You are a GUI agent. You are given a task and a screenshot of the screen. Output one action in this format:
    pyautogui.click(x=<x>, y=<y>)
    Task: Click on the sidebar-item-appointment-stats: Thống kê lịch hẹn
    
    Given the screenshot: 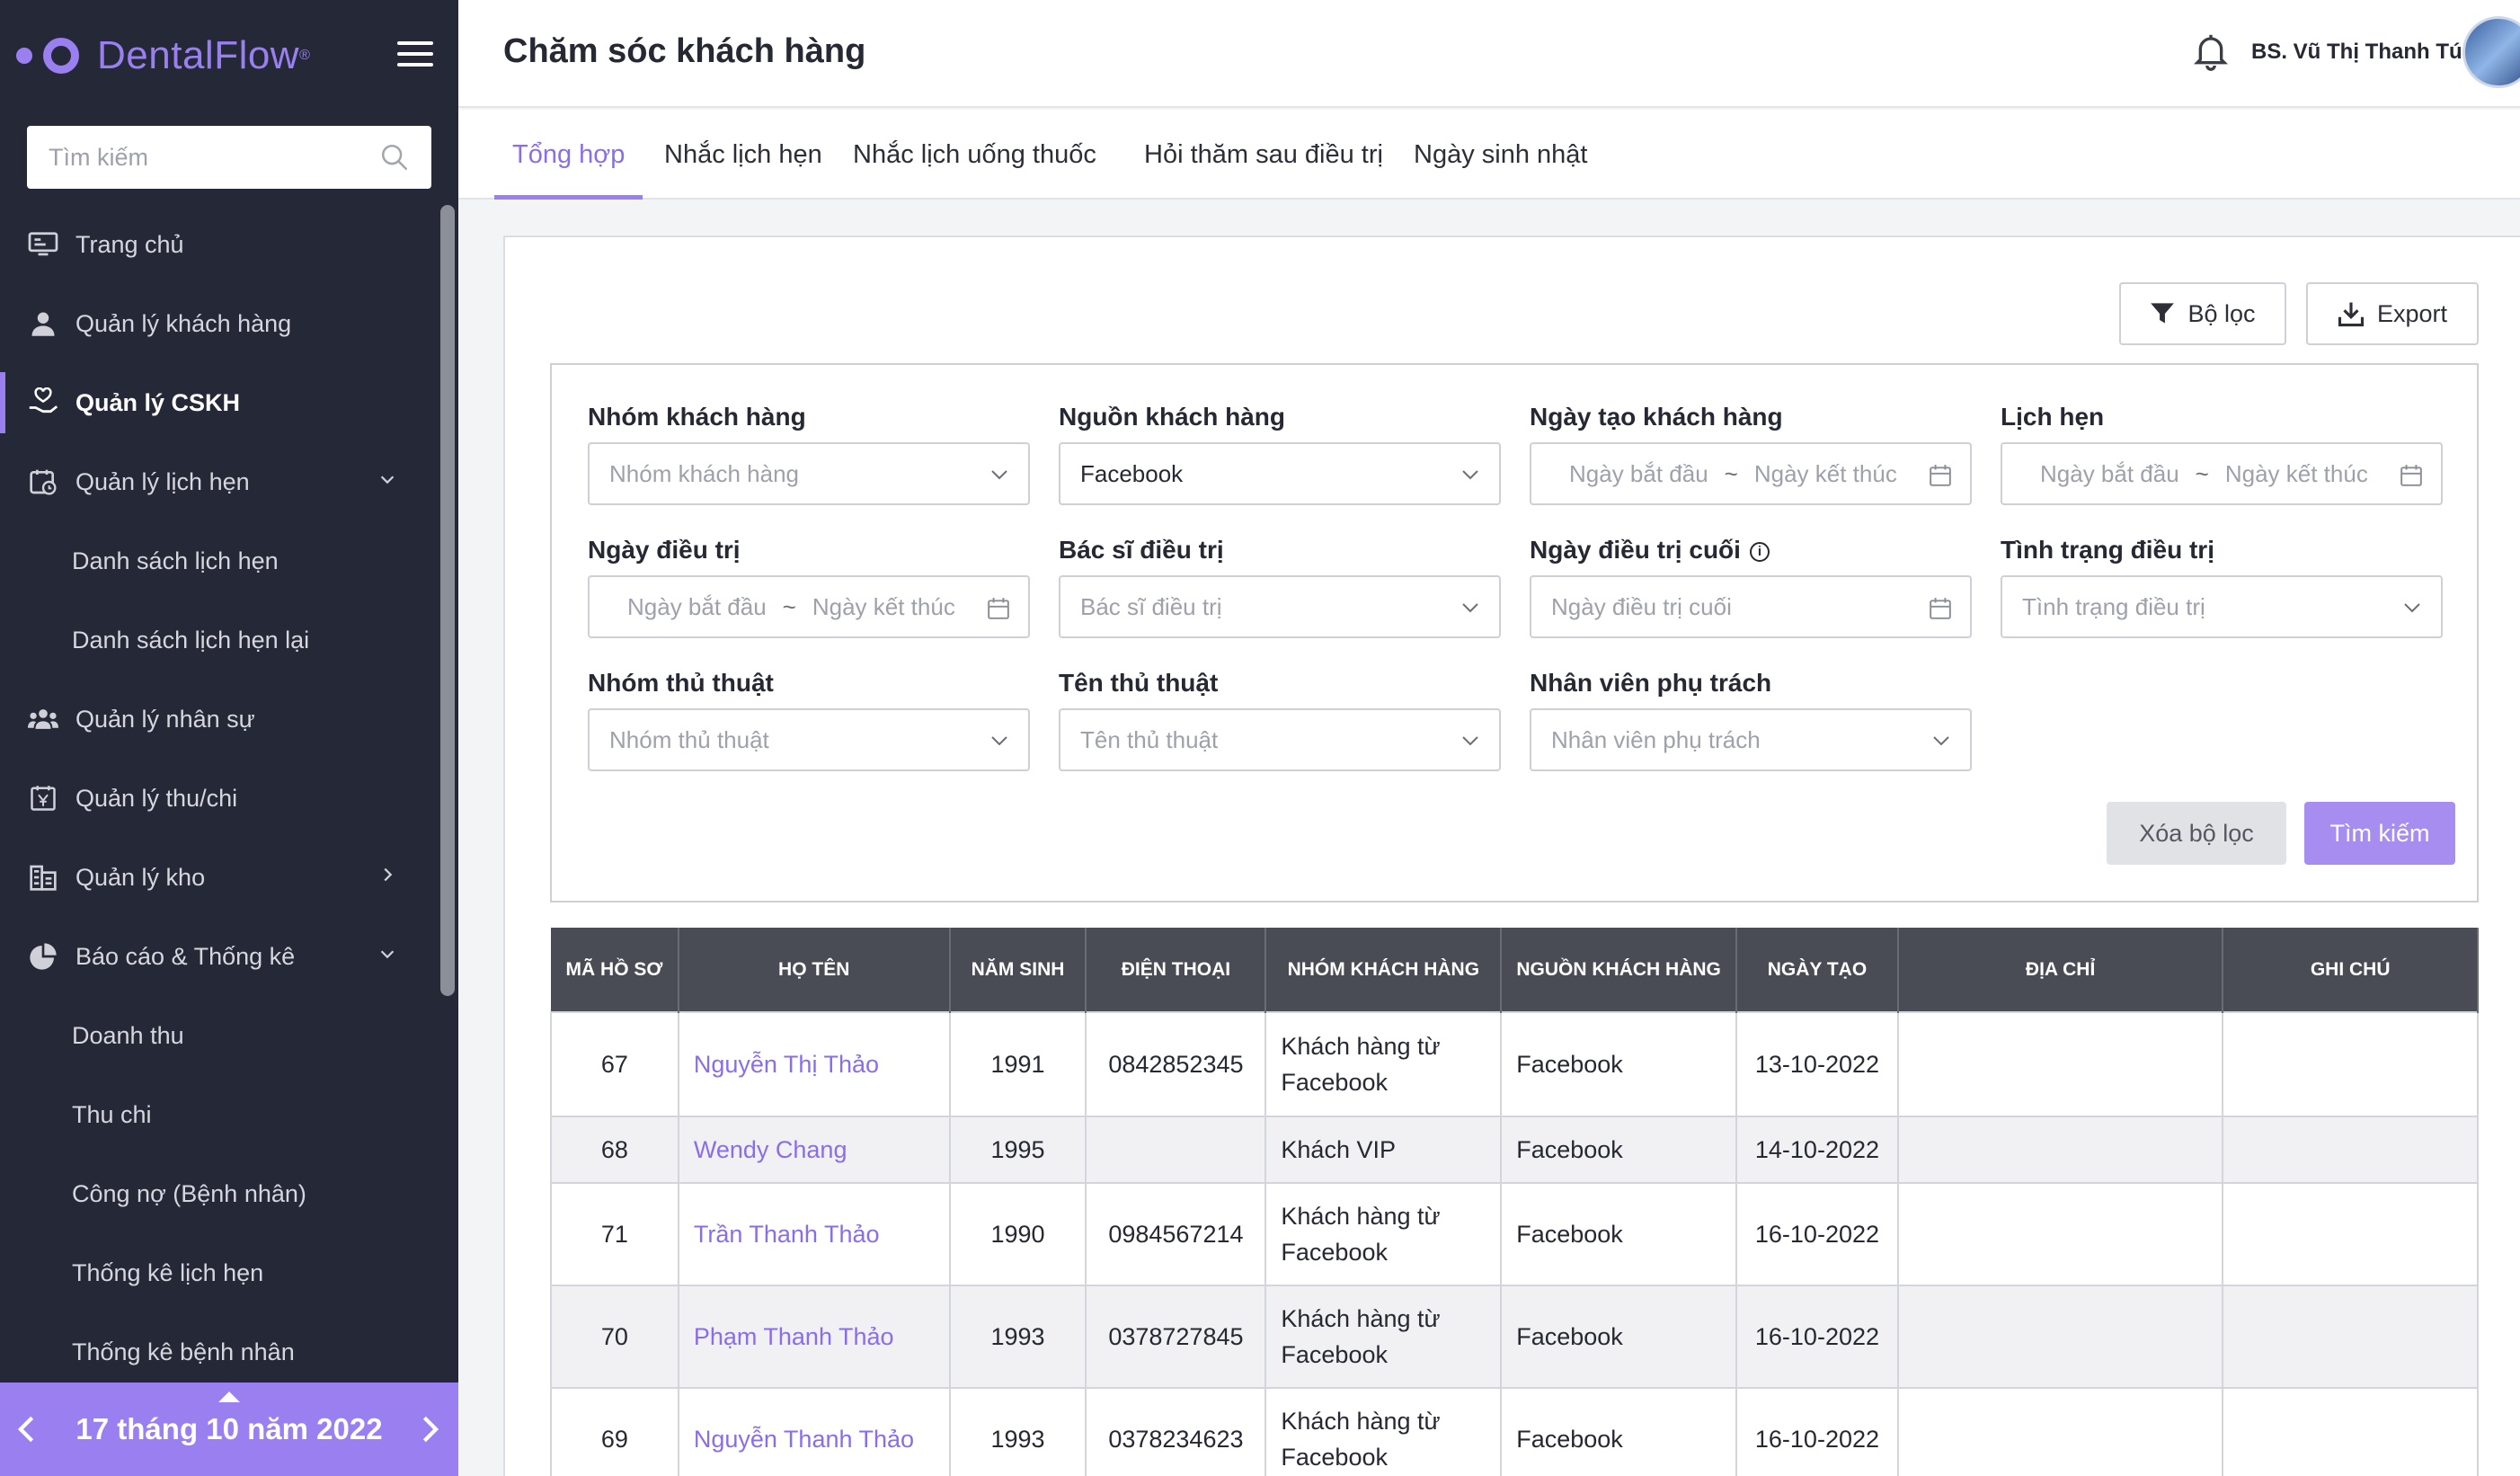 What is the action you would take?
    pyautogui.click(x=218, y=1272)
    